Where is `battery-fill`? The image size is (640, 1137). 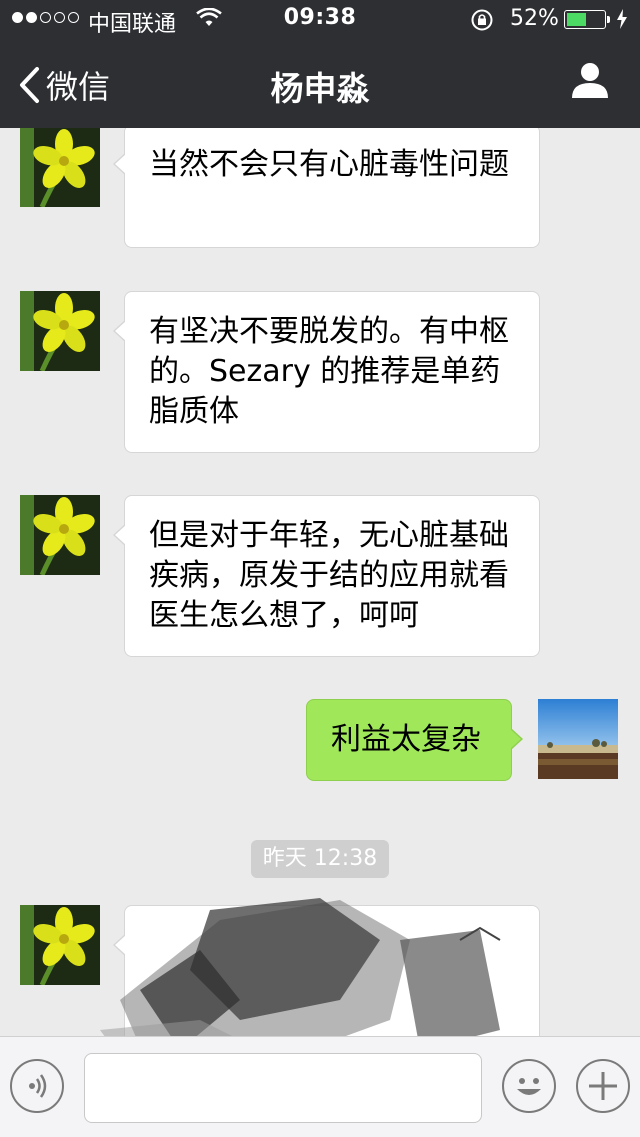 battery-fill is located at coordinates (576, 19).